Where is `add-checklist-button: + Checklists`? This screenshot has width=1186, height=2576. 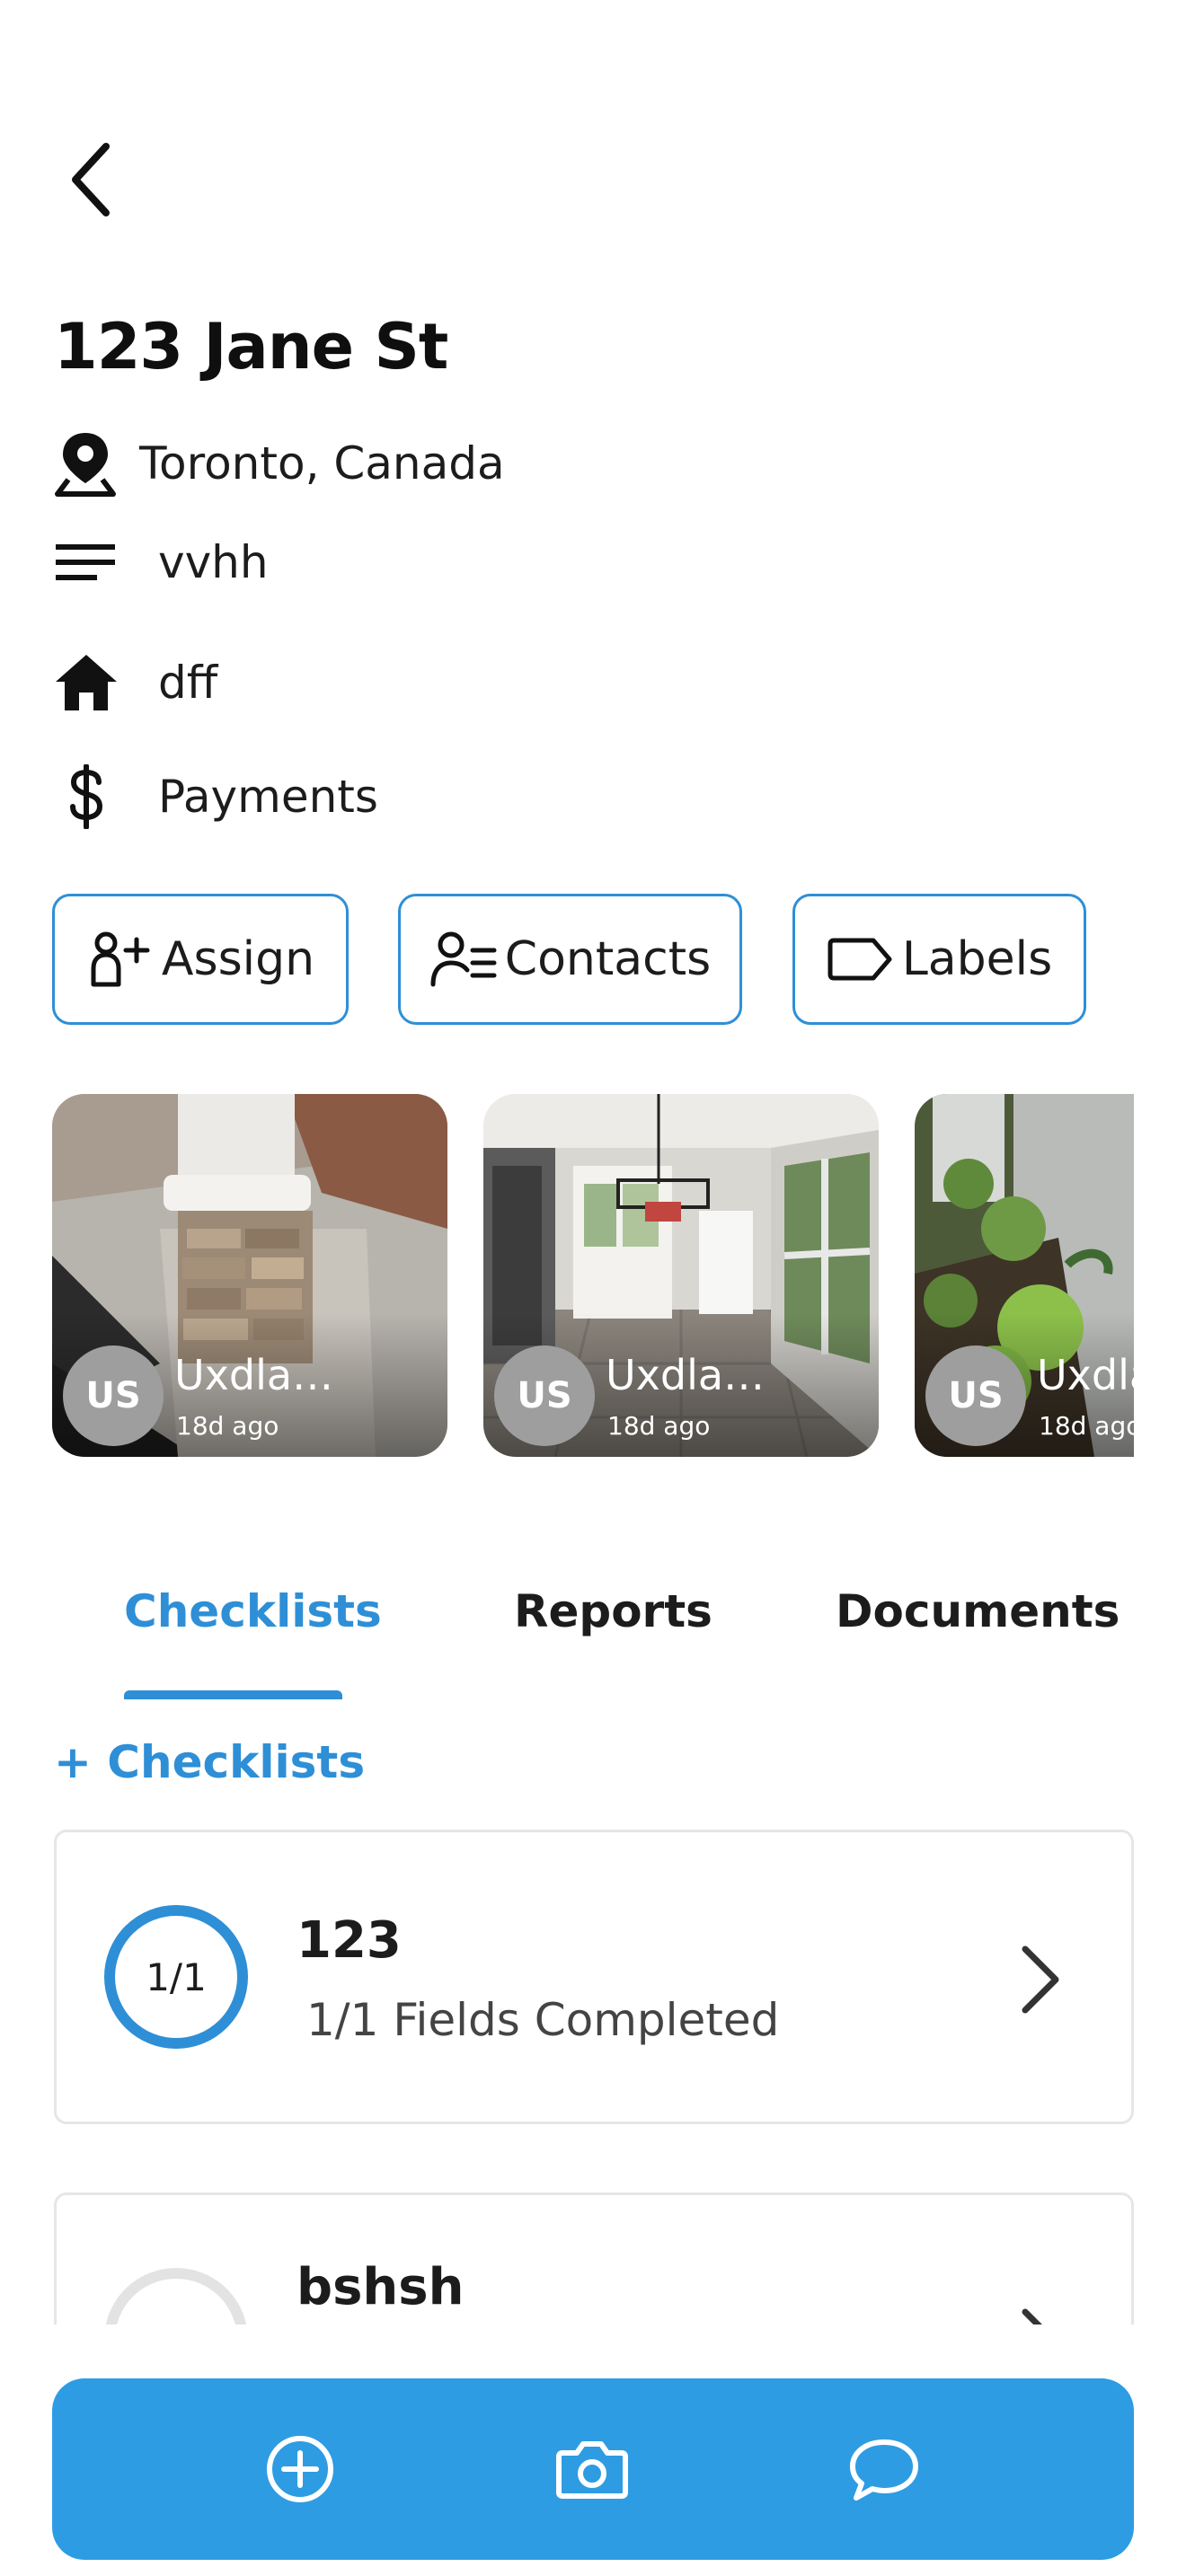
add-checklist-button: + Checklists is located at coordinates (209, 1762).